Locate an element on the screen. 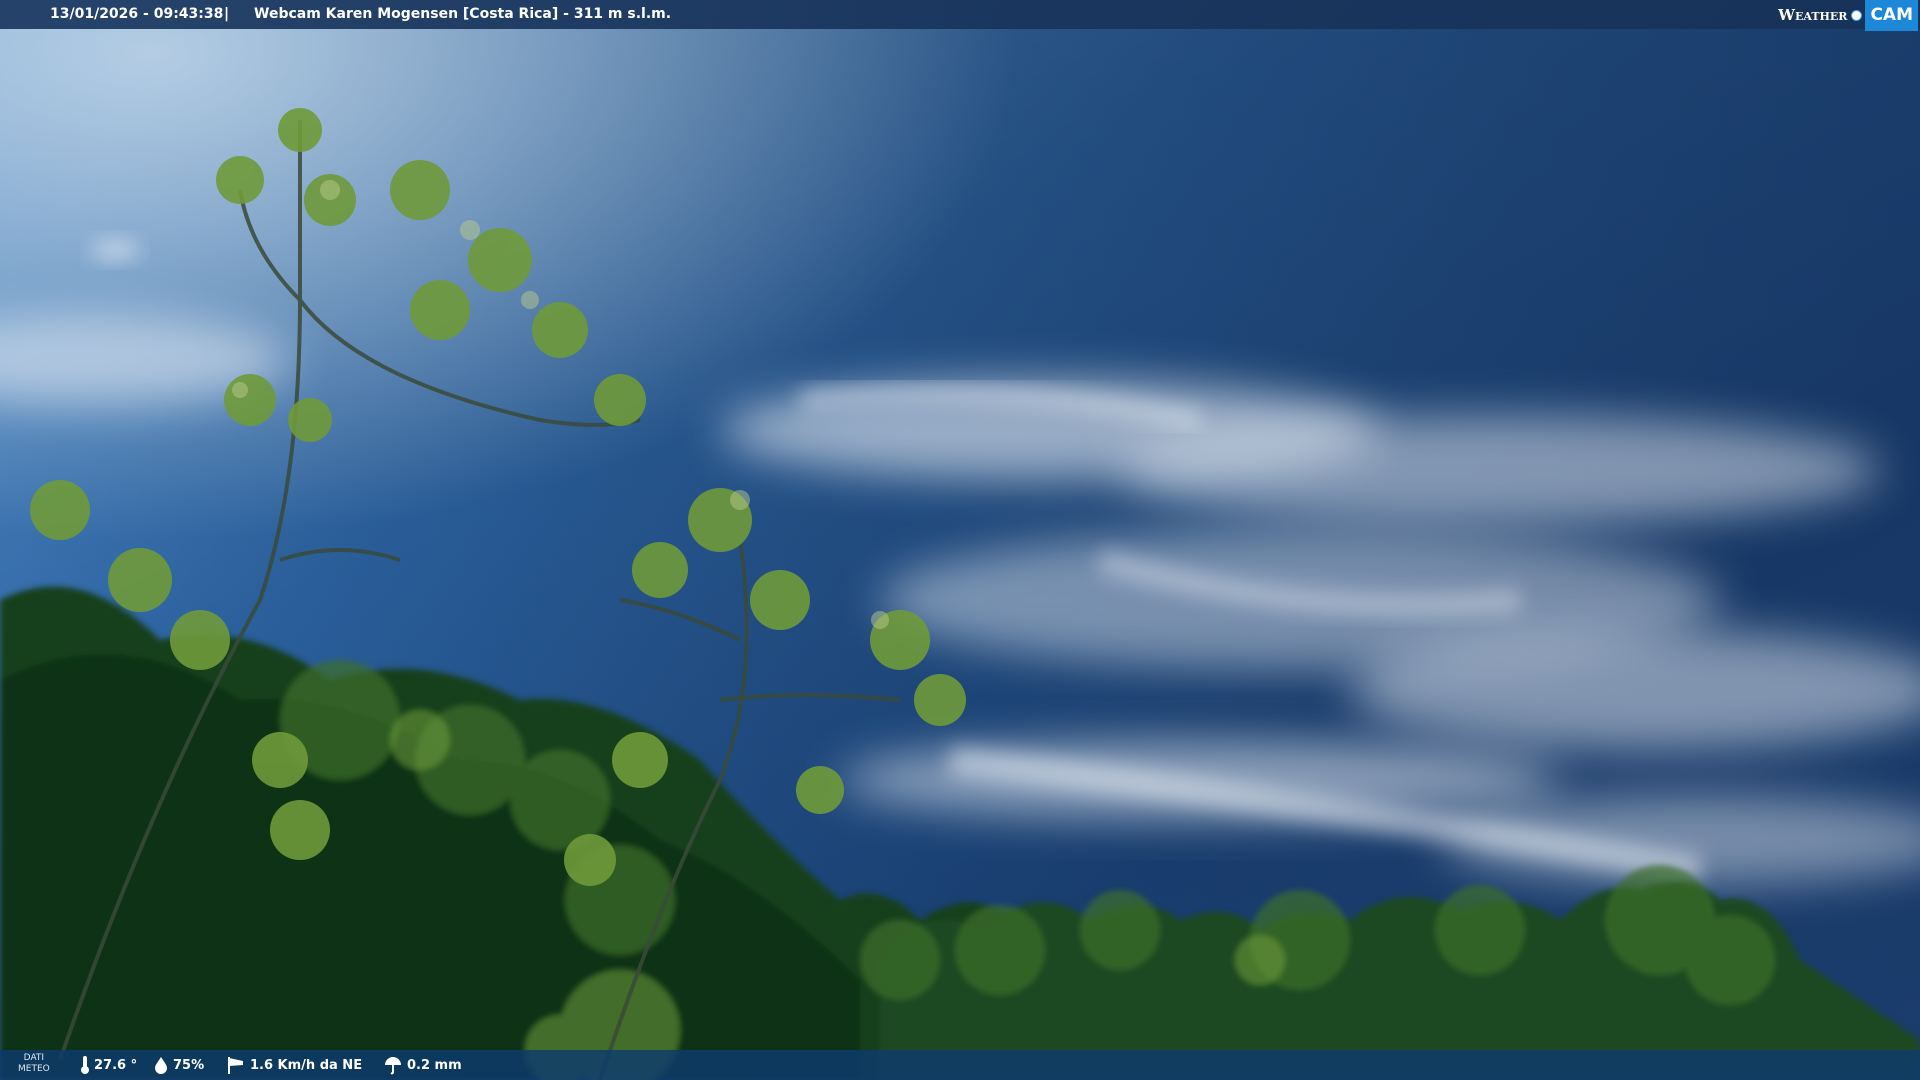  temperature-value: 27.6 ° is located at coordinates (116, 1065).